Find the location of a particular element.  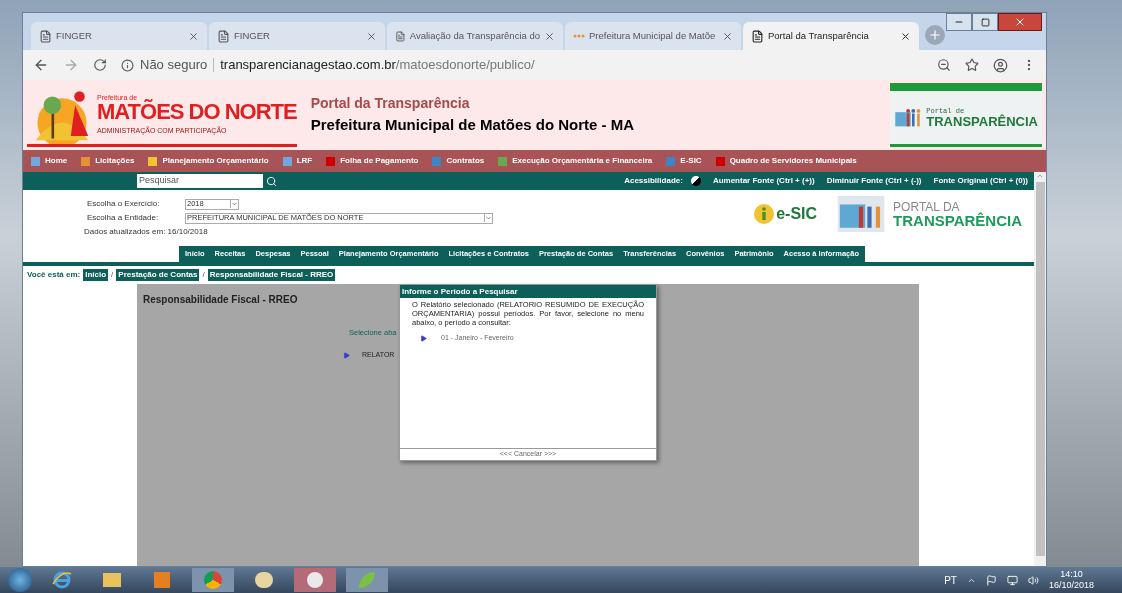

breadcrumb-link: Início is located at coordinates (96, 275).